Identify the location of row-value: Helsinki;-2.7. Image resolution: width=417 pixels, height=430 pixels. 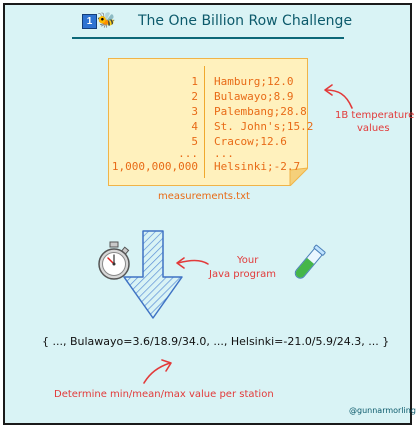
(257, 166).